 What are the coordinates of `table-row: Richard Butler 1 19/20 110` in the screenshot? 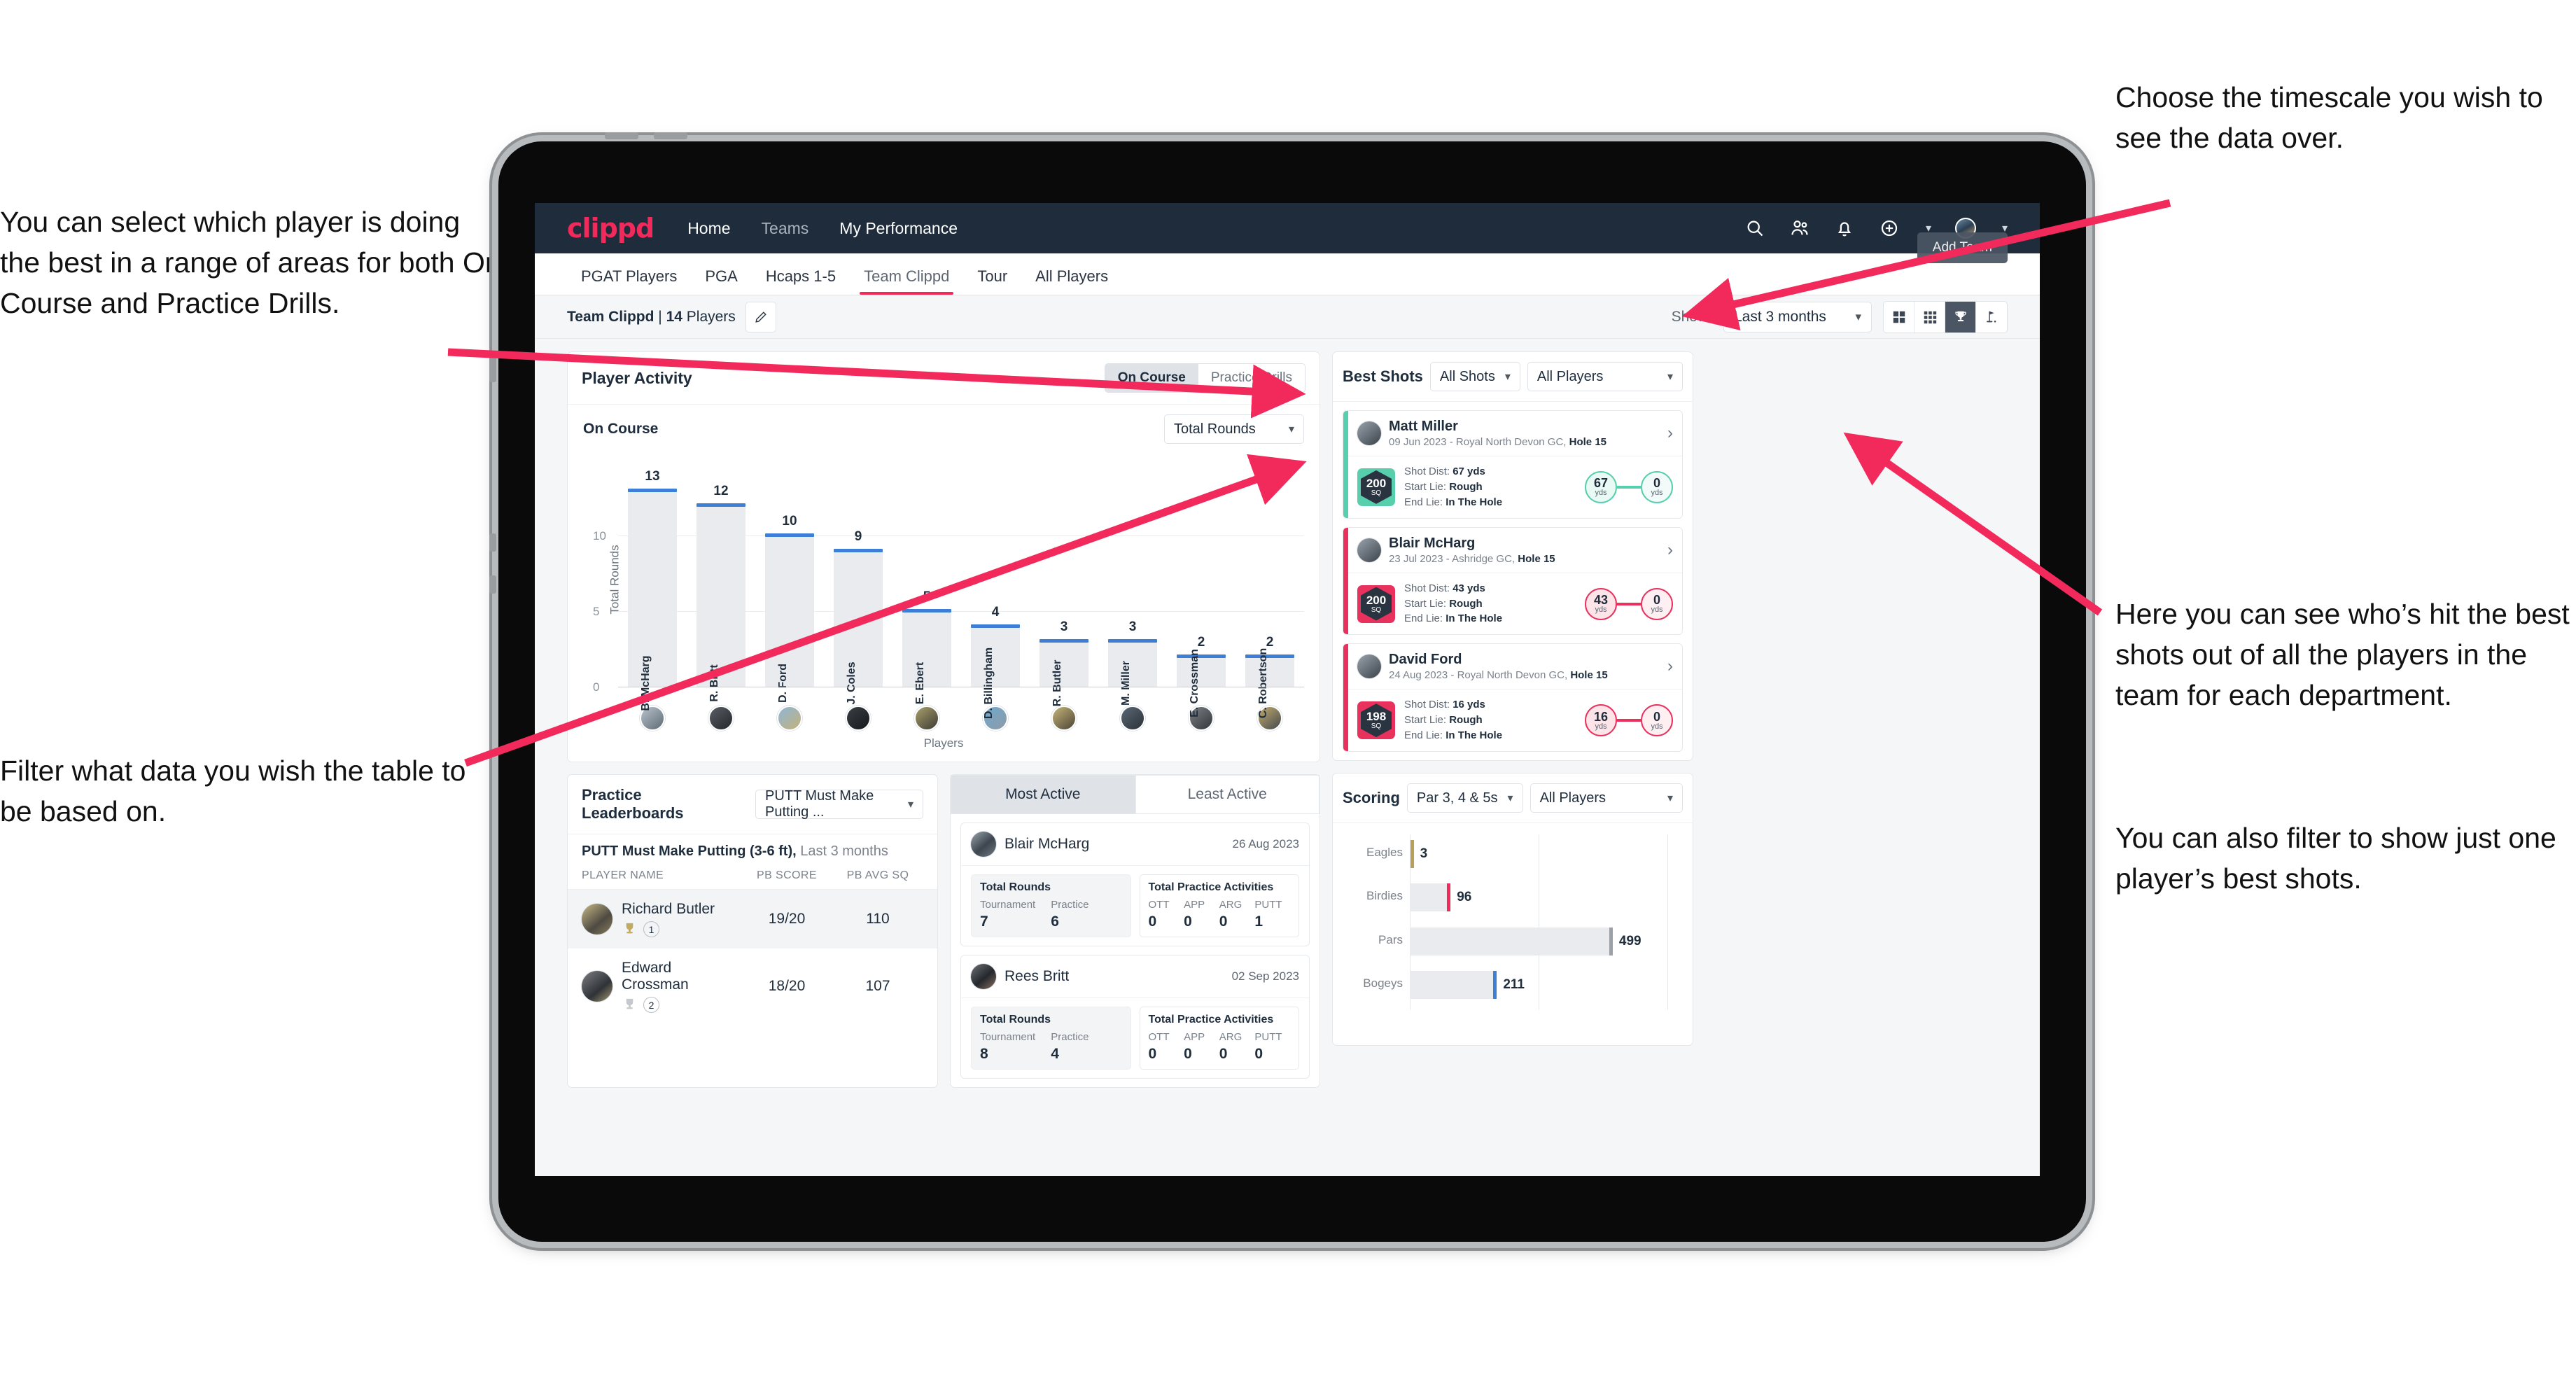 It's located at (752, 919).